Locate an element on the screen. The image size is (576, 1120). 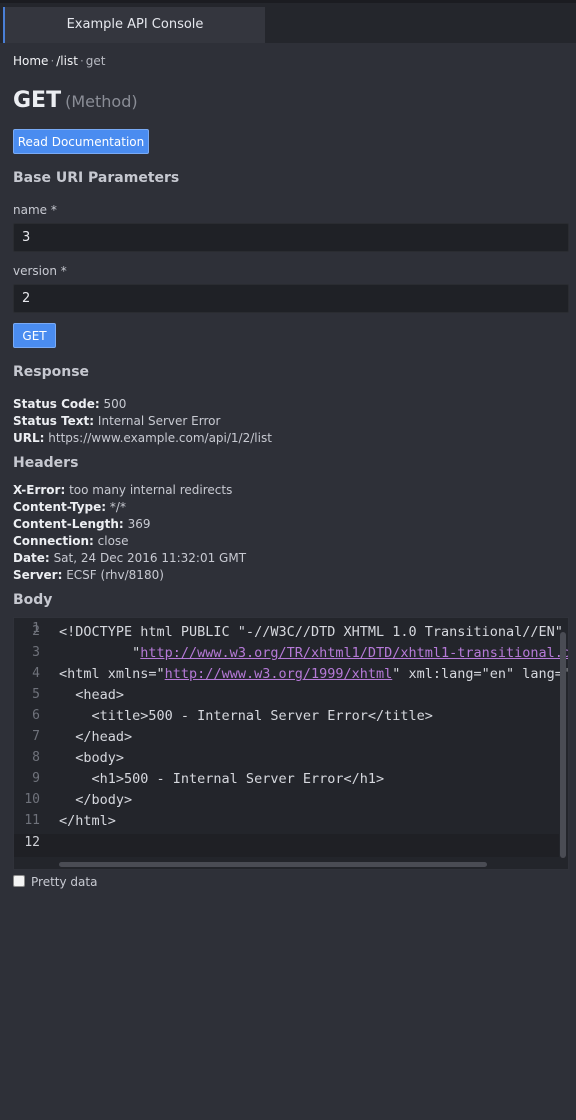
url-key: URL: is located at coordinates (29, 438).